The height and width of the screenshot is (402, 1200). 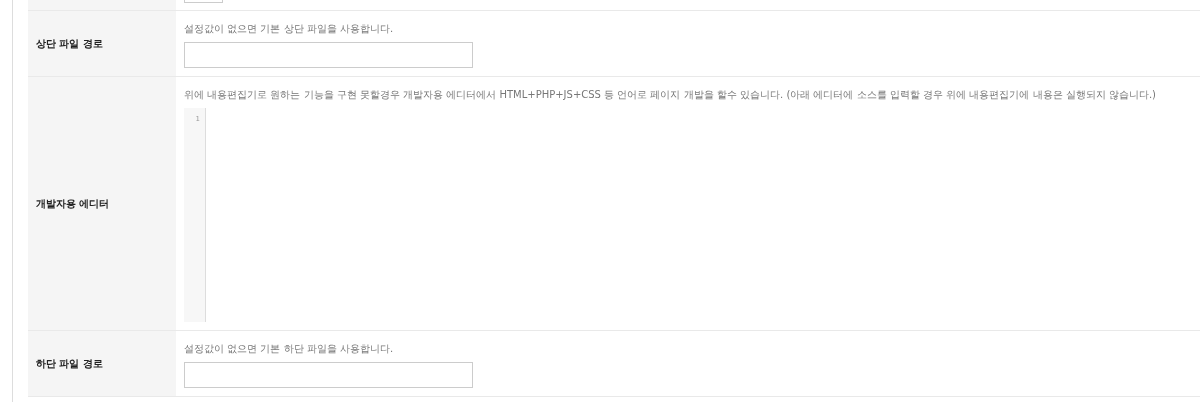 What do you see at coordinates (289, 349) in the screenshot?
I see `help-text: 설정값이 없으면 기본 하단 파일을 사용합니다.` at bounding box center [289, 349].